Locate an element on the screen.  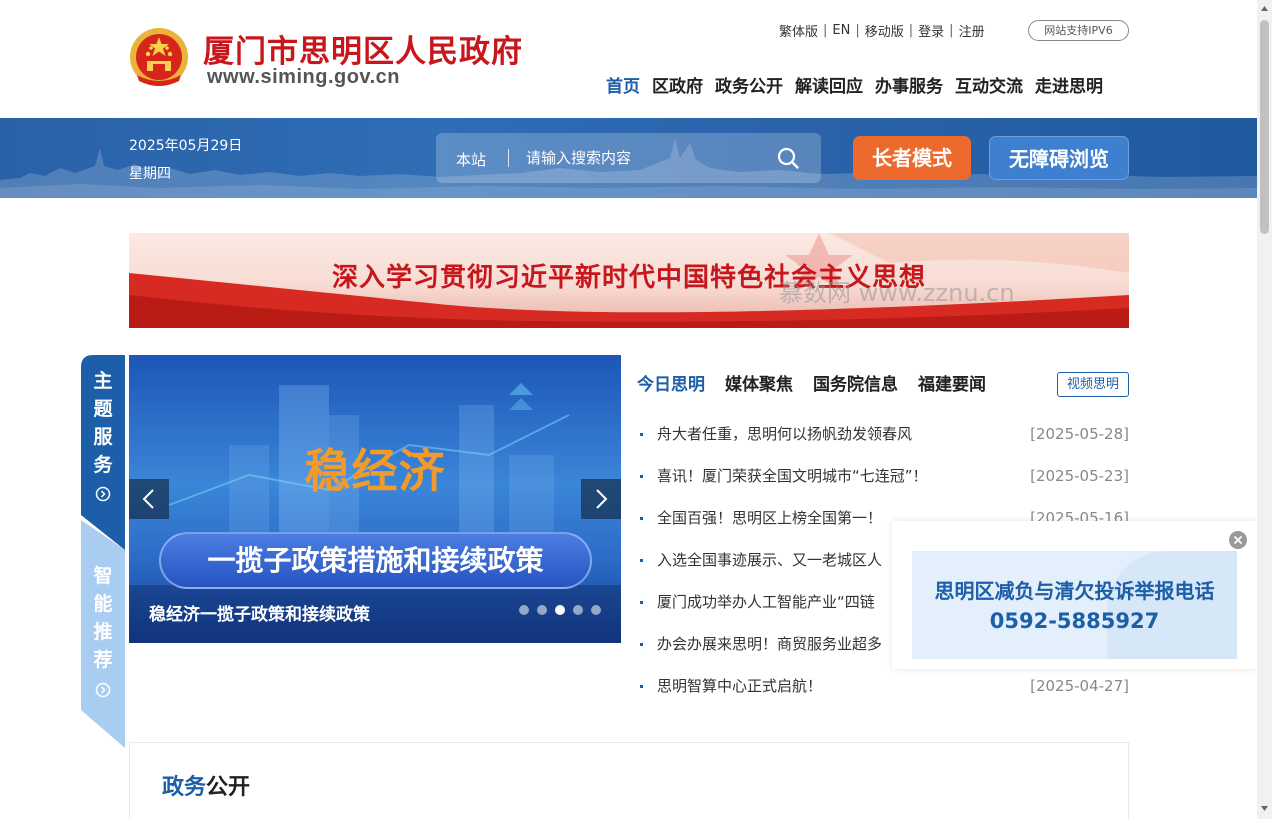
current-weekday: 星期四 is located at coordinates (150, 174).